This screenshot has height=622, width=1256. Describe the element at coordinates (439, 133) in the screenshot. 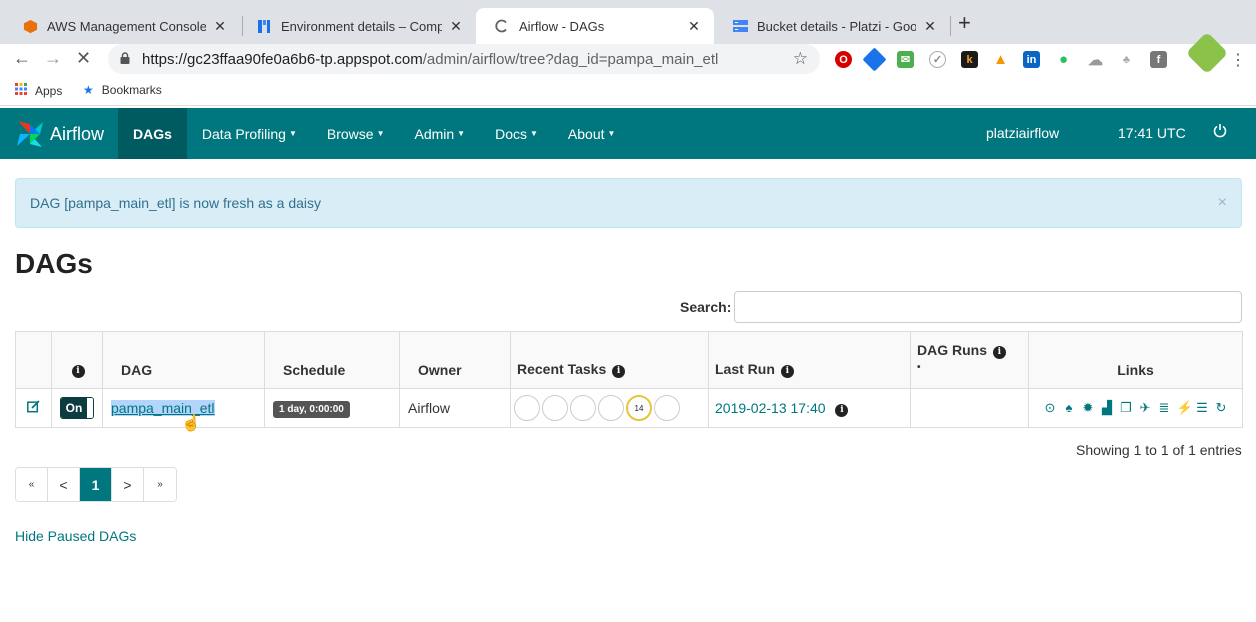

I see `nav-admin: Admin ▼` at that location.